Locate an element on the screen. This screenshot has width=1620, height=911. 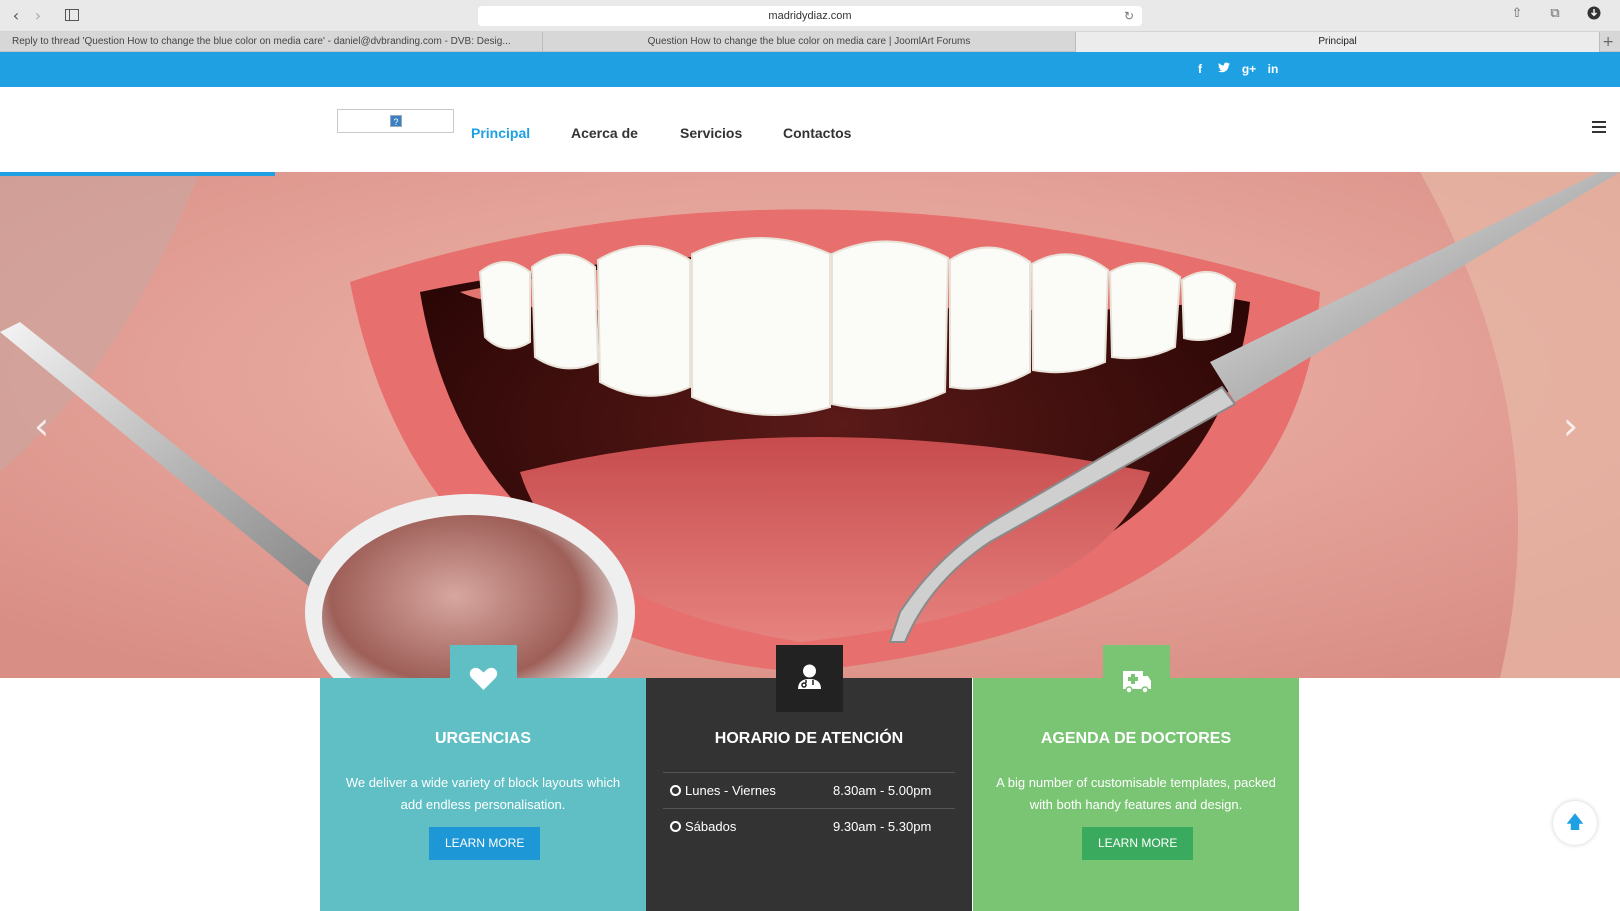
horario-day: Sábados is located at coordinates (711, 826).